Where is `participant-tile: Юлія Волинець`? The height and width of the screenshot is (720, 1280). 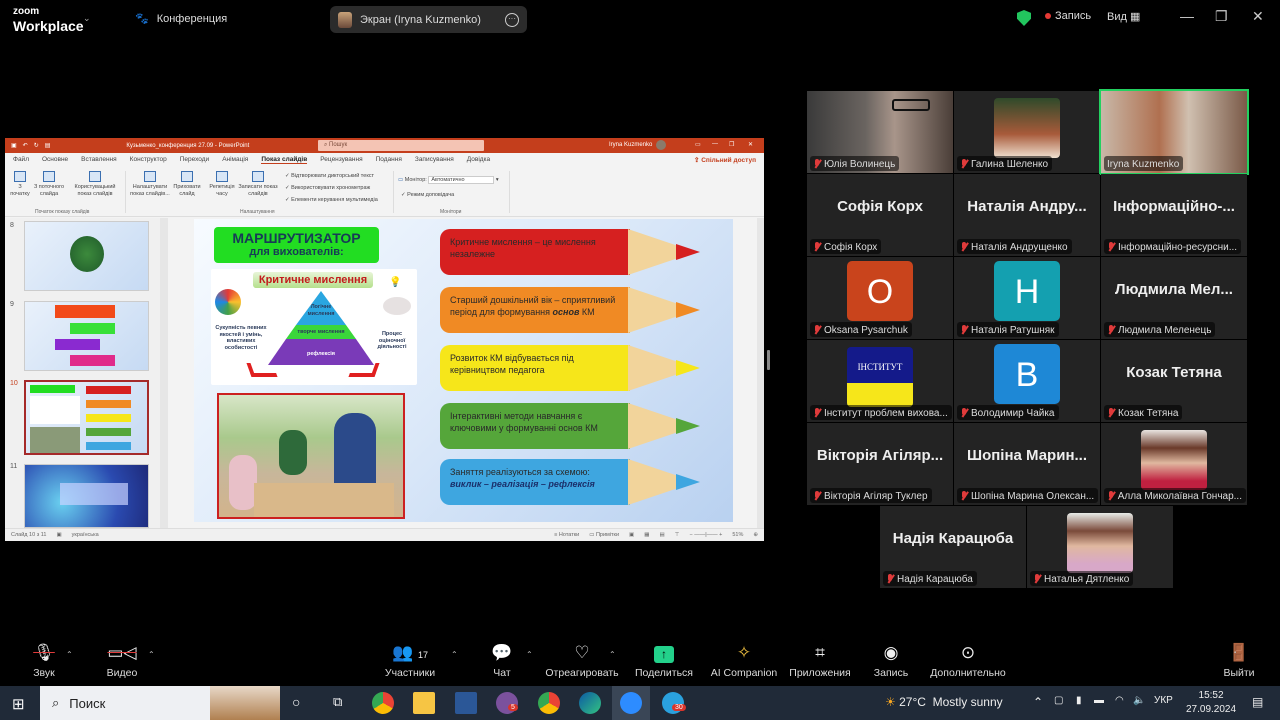 participant-tile: Юлія Волинець is located at coordinates (880, 132).